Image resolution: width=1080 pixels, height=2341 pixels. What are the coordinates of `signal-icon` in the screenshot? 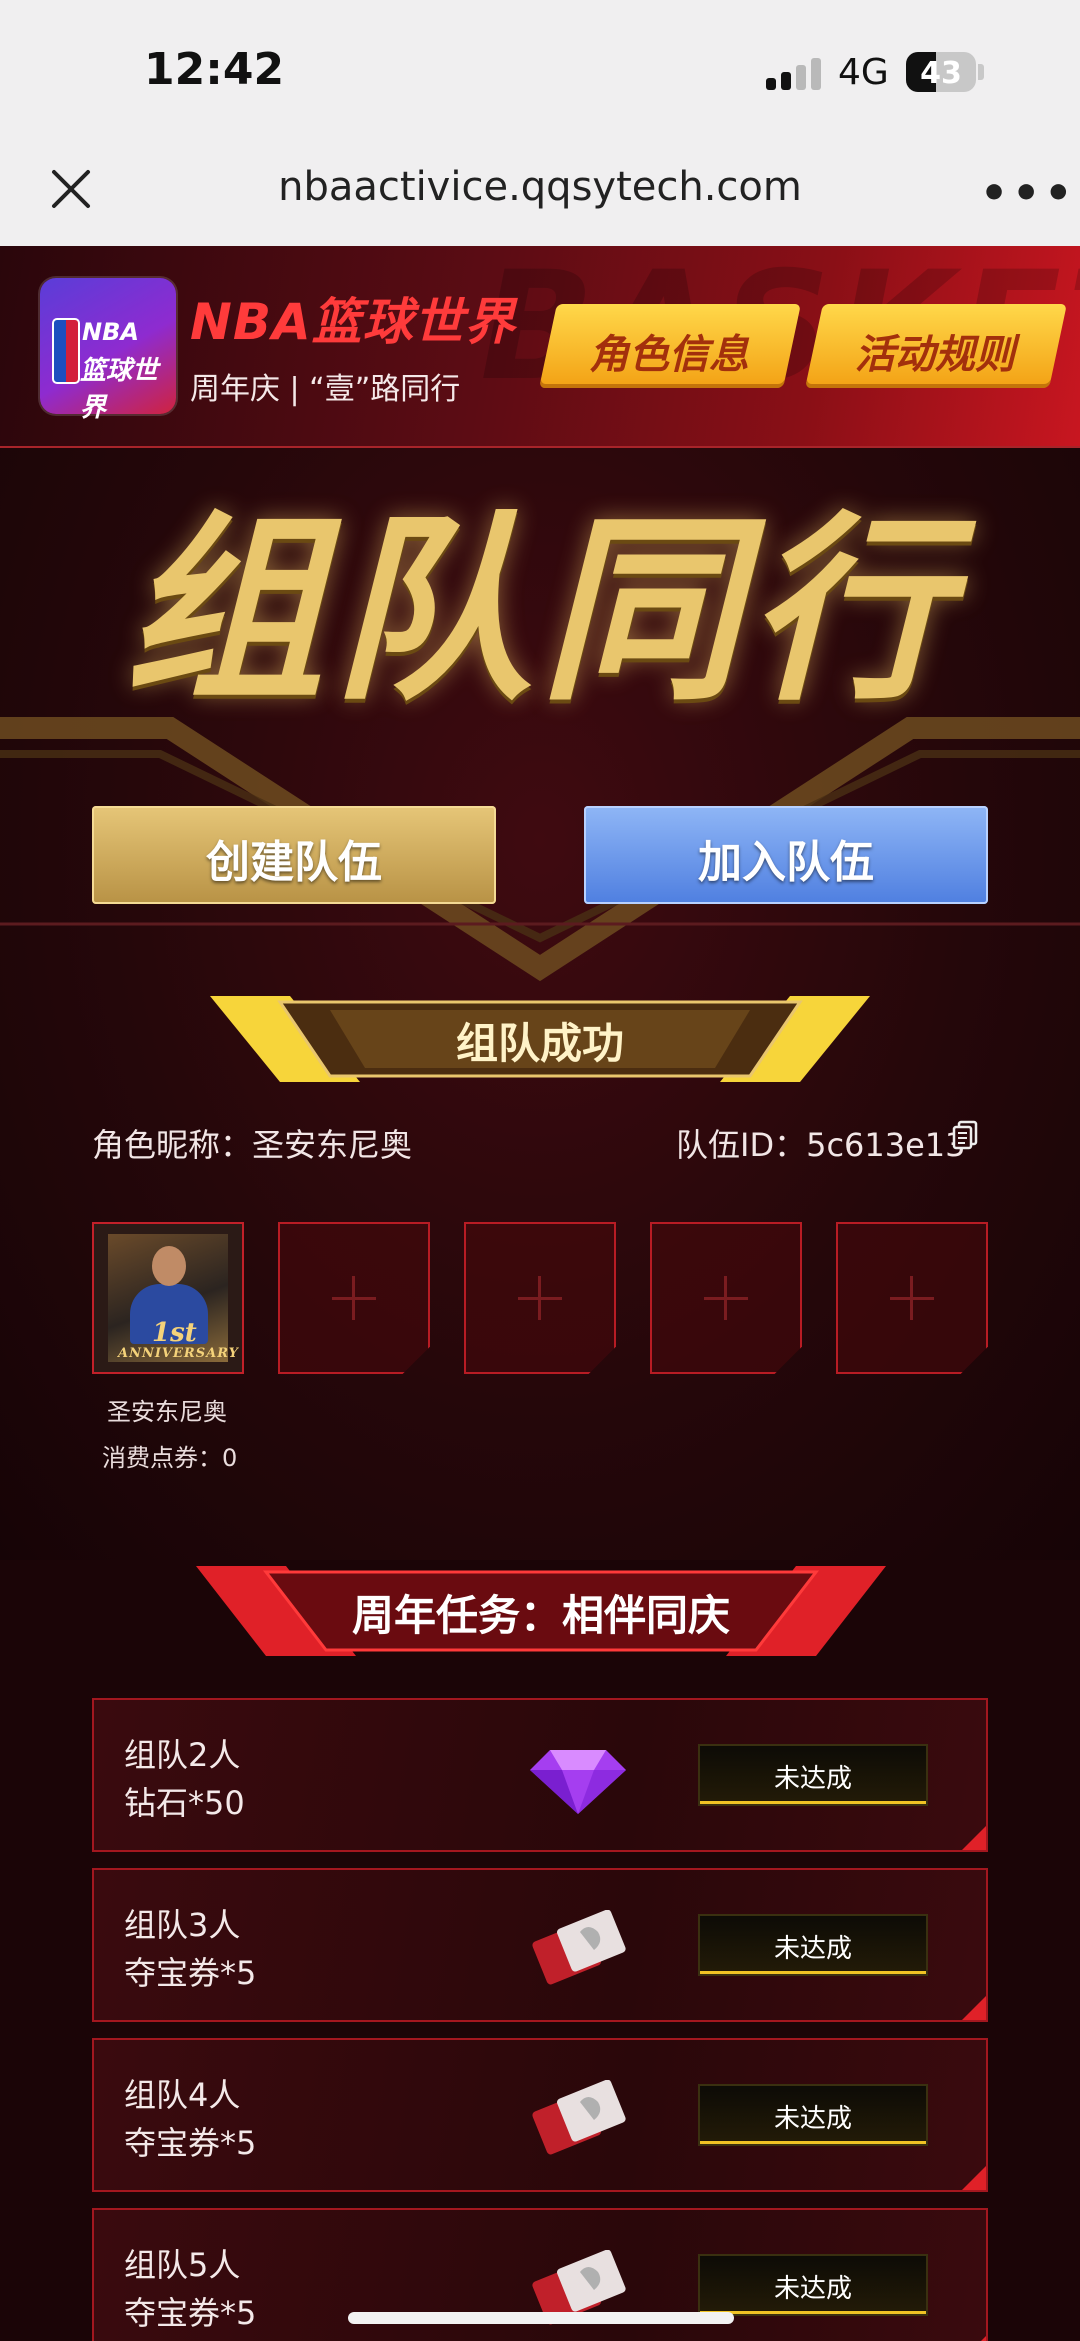 It's located at (794, 74).